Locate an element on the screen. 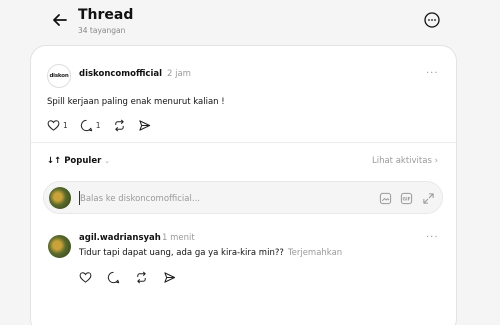 This screenshot has height=325, width=500. gif-icon: GIF is located at coordinates (406, 198).